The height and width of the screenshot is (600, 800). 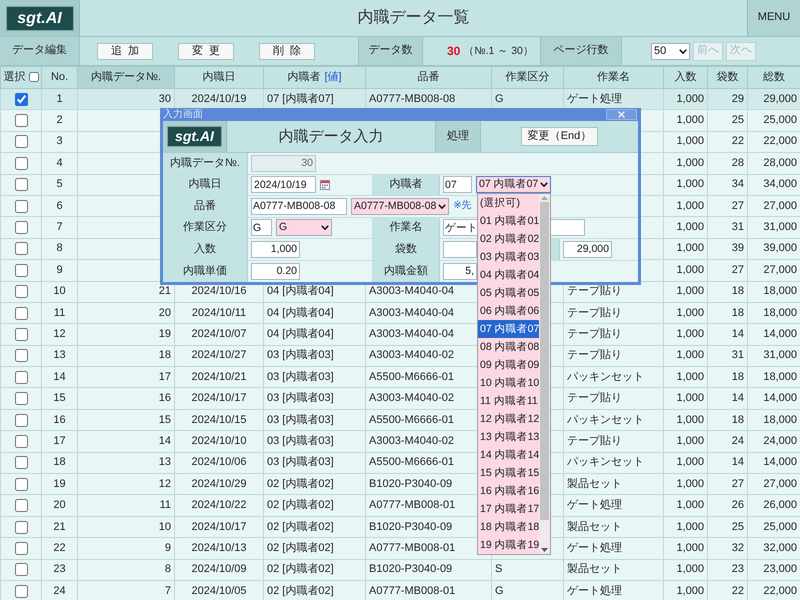 I want to click on dialog-heading: 内職データ入力, so click(x=331, y=137).